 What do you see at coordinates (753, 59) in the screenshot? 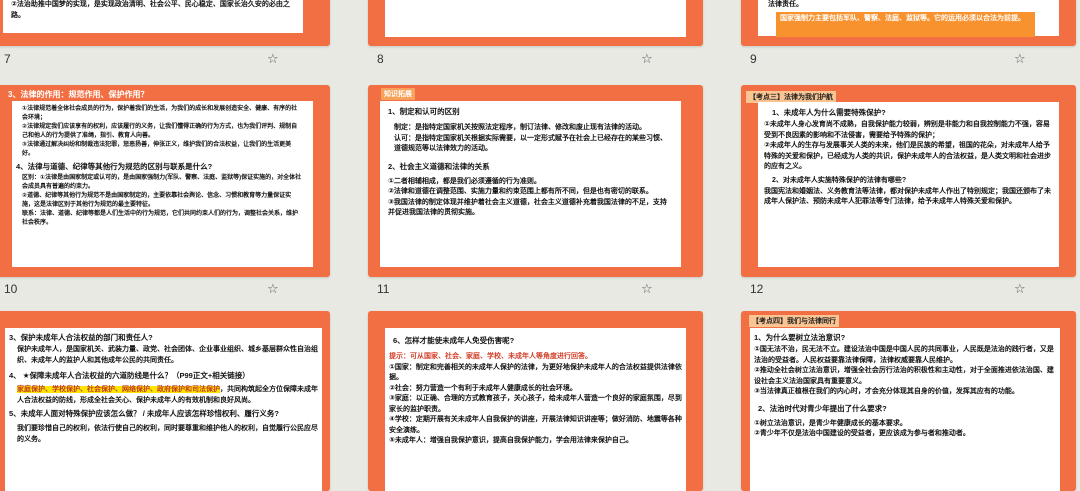
I see `slide-number: 9` at bounding box center [753, 59].